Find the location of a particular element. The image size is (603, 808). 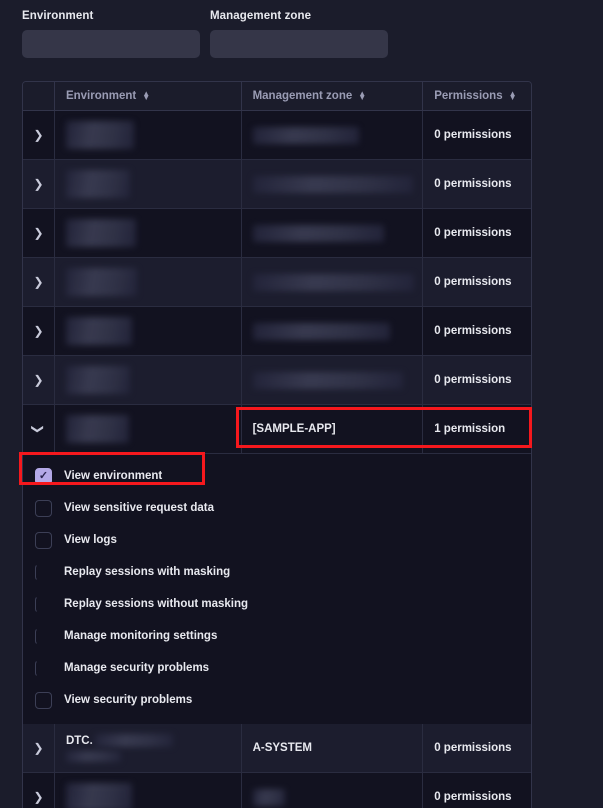

permission-item: View logs is located at coordinates (277, 540).